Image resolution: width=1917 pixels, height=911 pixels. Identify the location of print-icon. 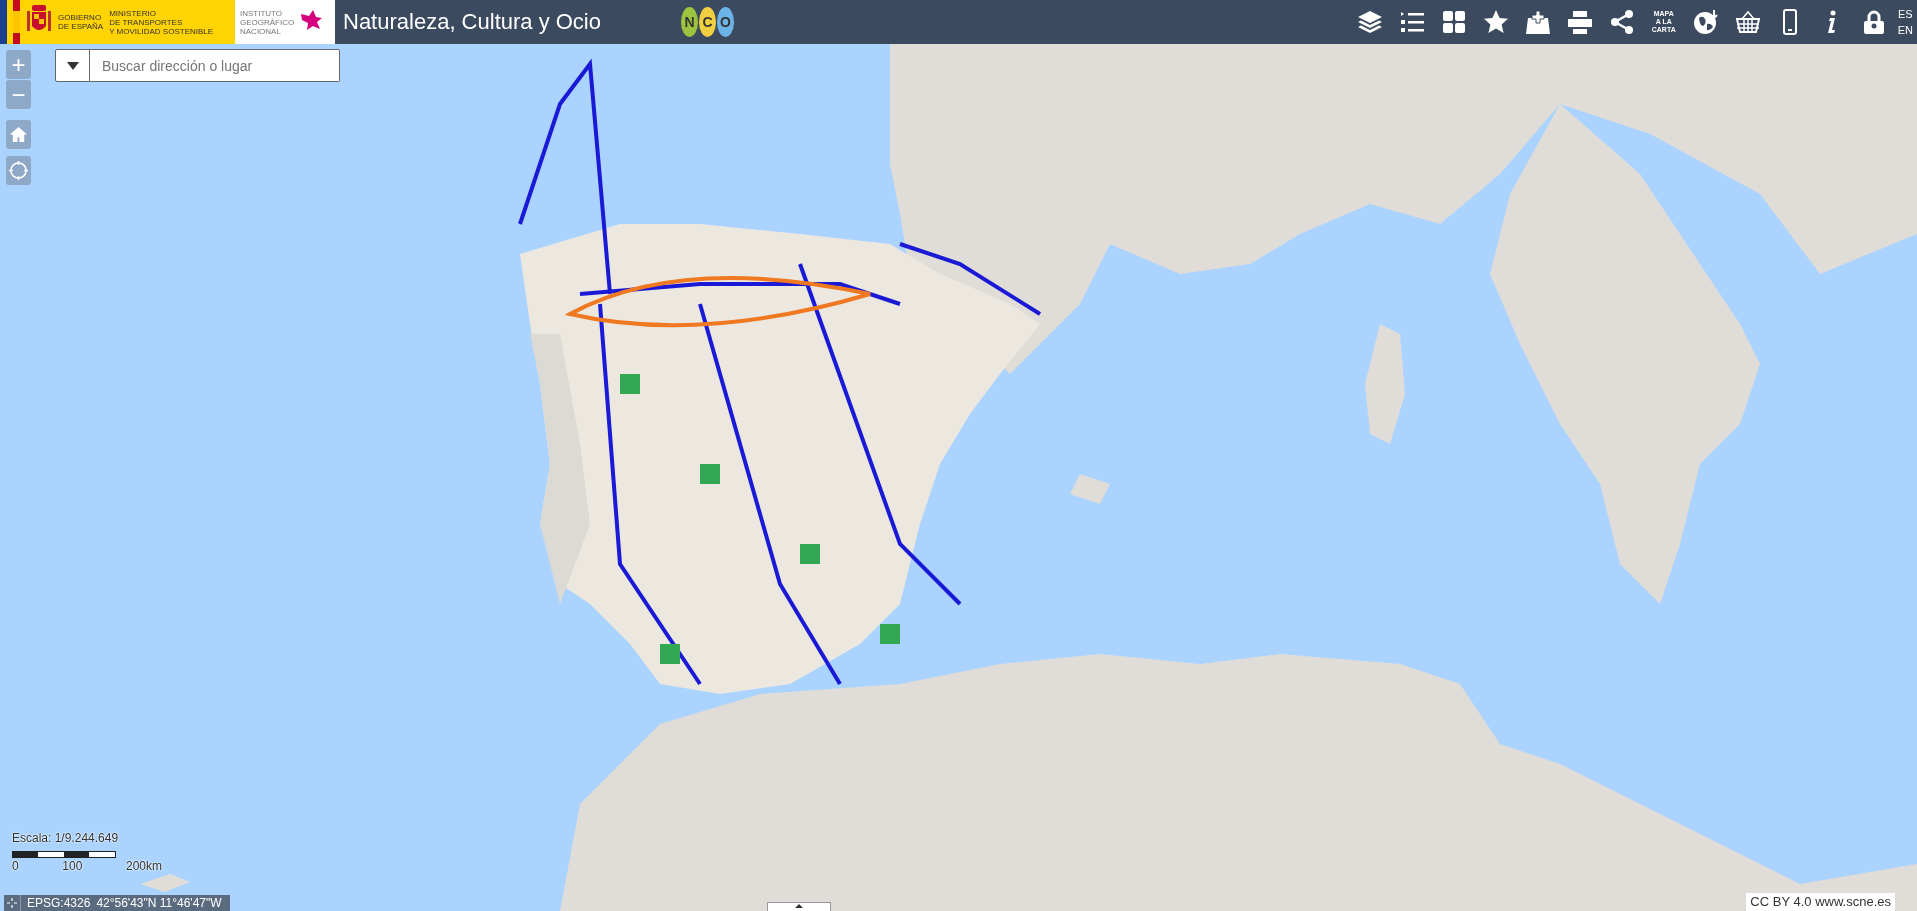
(1579, 22).